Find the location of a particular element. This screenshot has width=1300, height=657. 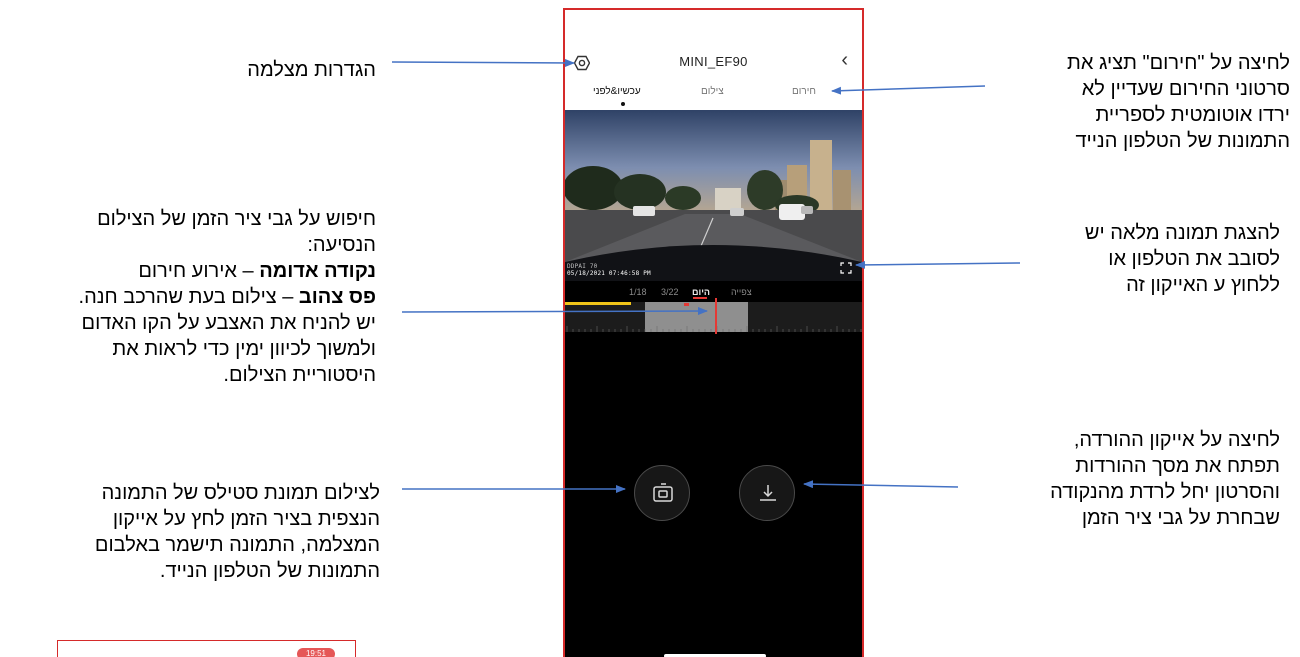

recording-timestamp: DDPAI 70 05/18/2021 07:46:58 PM is located at coordinates (609, 270).